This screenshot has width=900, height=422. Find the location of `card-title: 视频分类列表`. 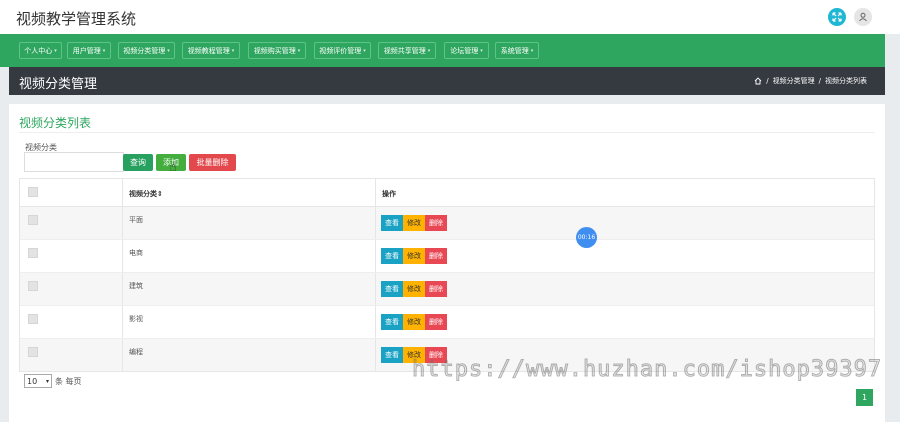

card-title: 视频分类列表 is located at coordinates (55, 123).